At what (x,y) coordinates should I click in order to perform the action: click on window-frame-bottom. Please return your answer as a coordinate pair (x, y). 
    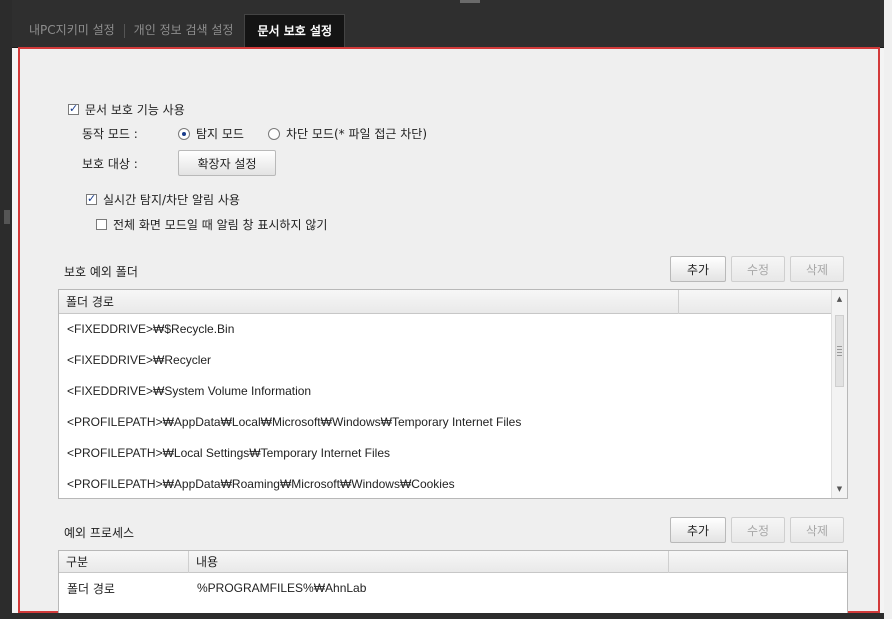
    Looking at the image, I should click on (448, 616).